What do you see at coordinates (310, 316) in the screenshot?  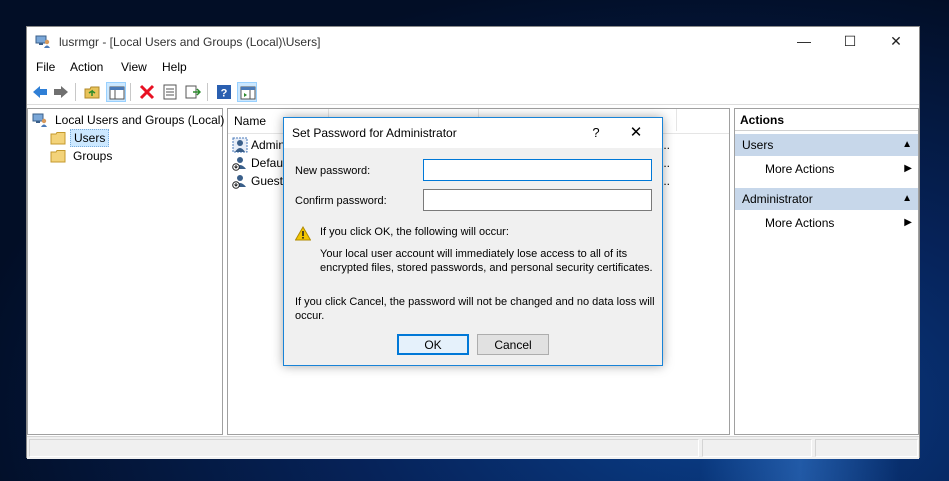 I see `cancel-note-line-2: occur.` at bounding box center [310, 316].